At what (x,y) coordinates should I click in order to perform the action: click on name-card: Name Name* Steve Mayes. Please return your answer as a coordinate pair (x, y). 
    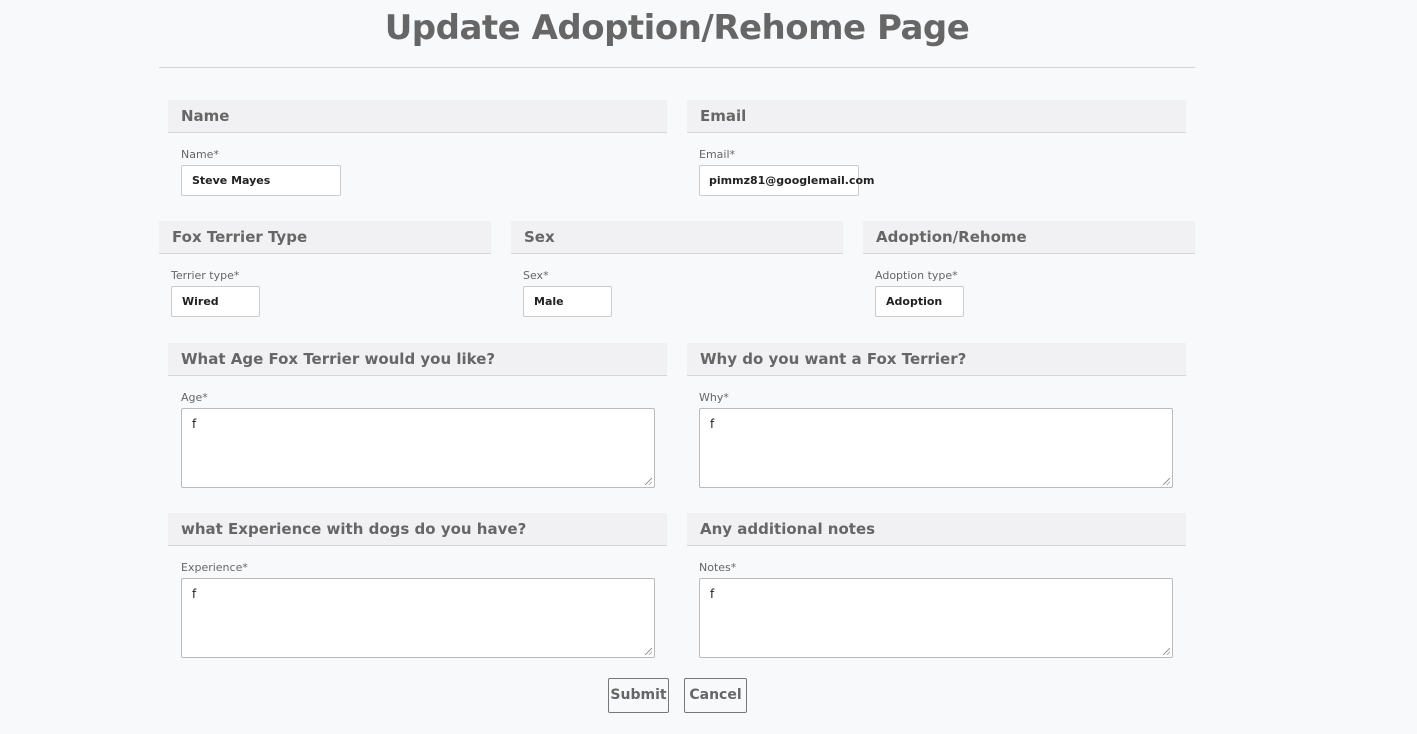
    Looking at the image, I should click on (417, 150).